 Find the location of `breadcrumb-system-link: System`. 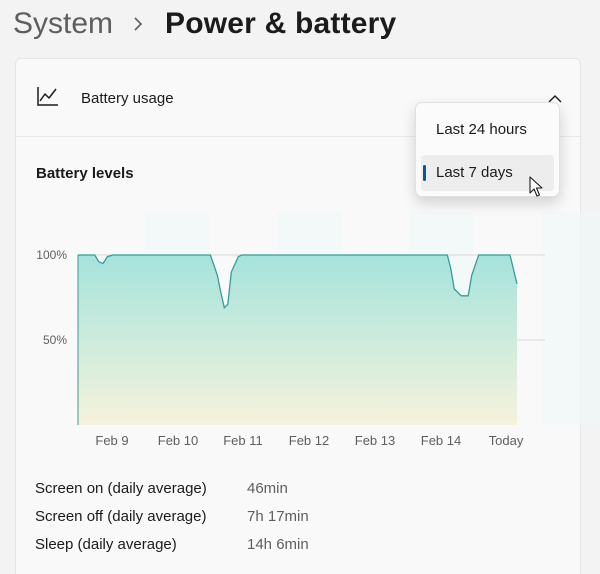

breadcrumb-system-link: System is located at coordinates (63, 24).